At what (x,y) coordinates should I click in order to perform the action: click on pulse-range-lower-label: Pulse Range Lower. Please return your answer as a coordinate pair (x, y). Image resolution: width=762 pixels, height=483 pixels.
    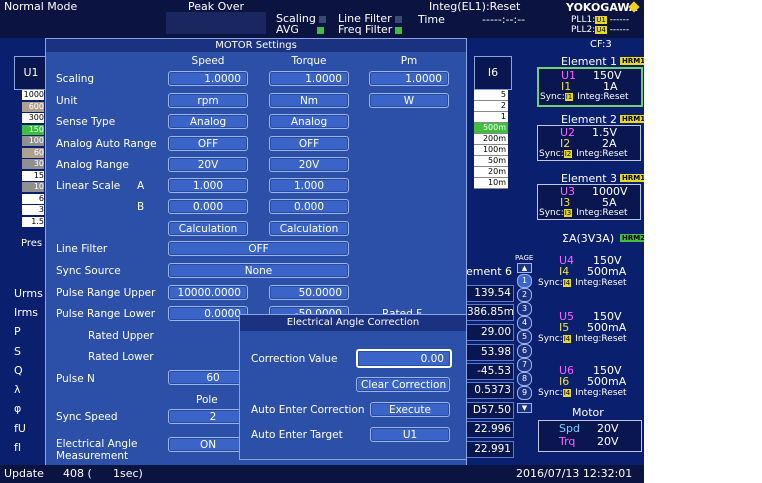
    Looking at the image, I should click on (106, 314).